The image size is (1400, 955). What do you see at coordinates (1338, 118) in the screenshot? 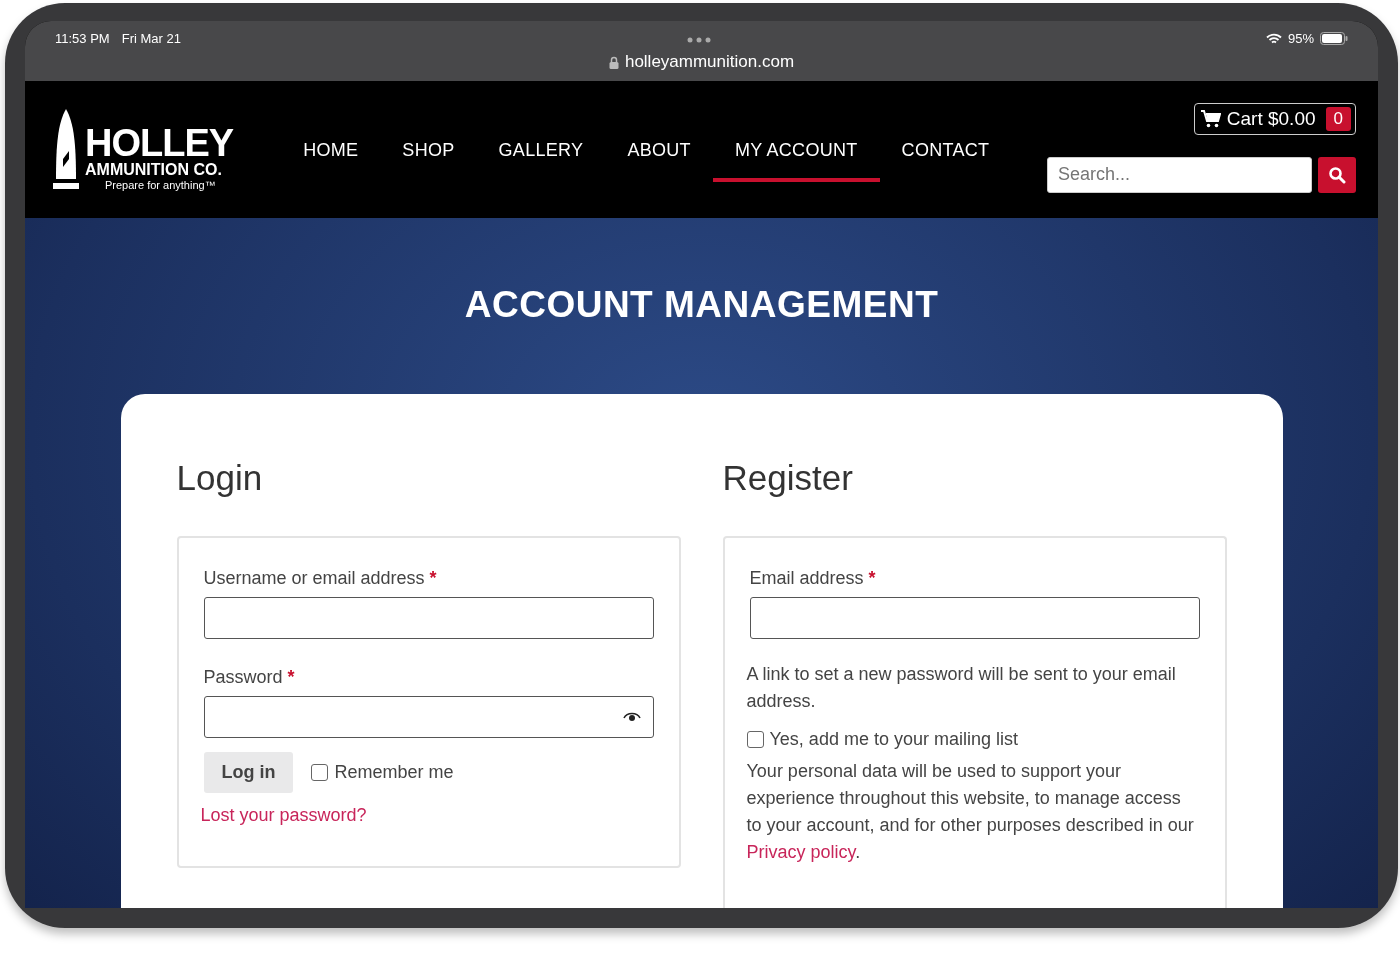
I see `cart-count-badge: 0` at bounding box center [1338, 118].